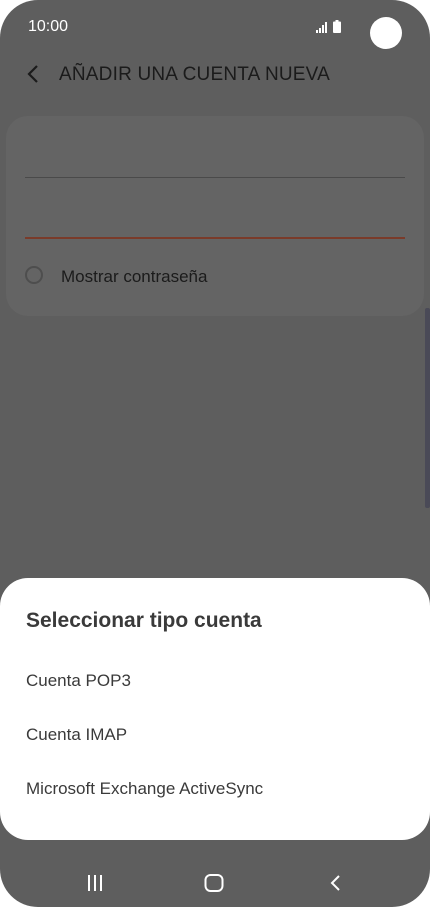 The height and width of the screenshot is (907, 430). What do you see at coordinates (194, 74) in the screenshot?
I see `page-title: AÑADIR UNA CUENTA NUEVA` at bounding box center [194, 74].